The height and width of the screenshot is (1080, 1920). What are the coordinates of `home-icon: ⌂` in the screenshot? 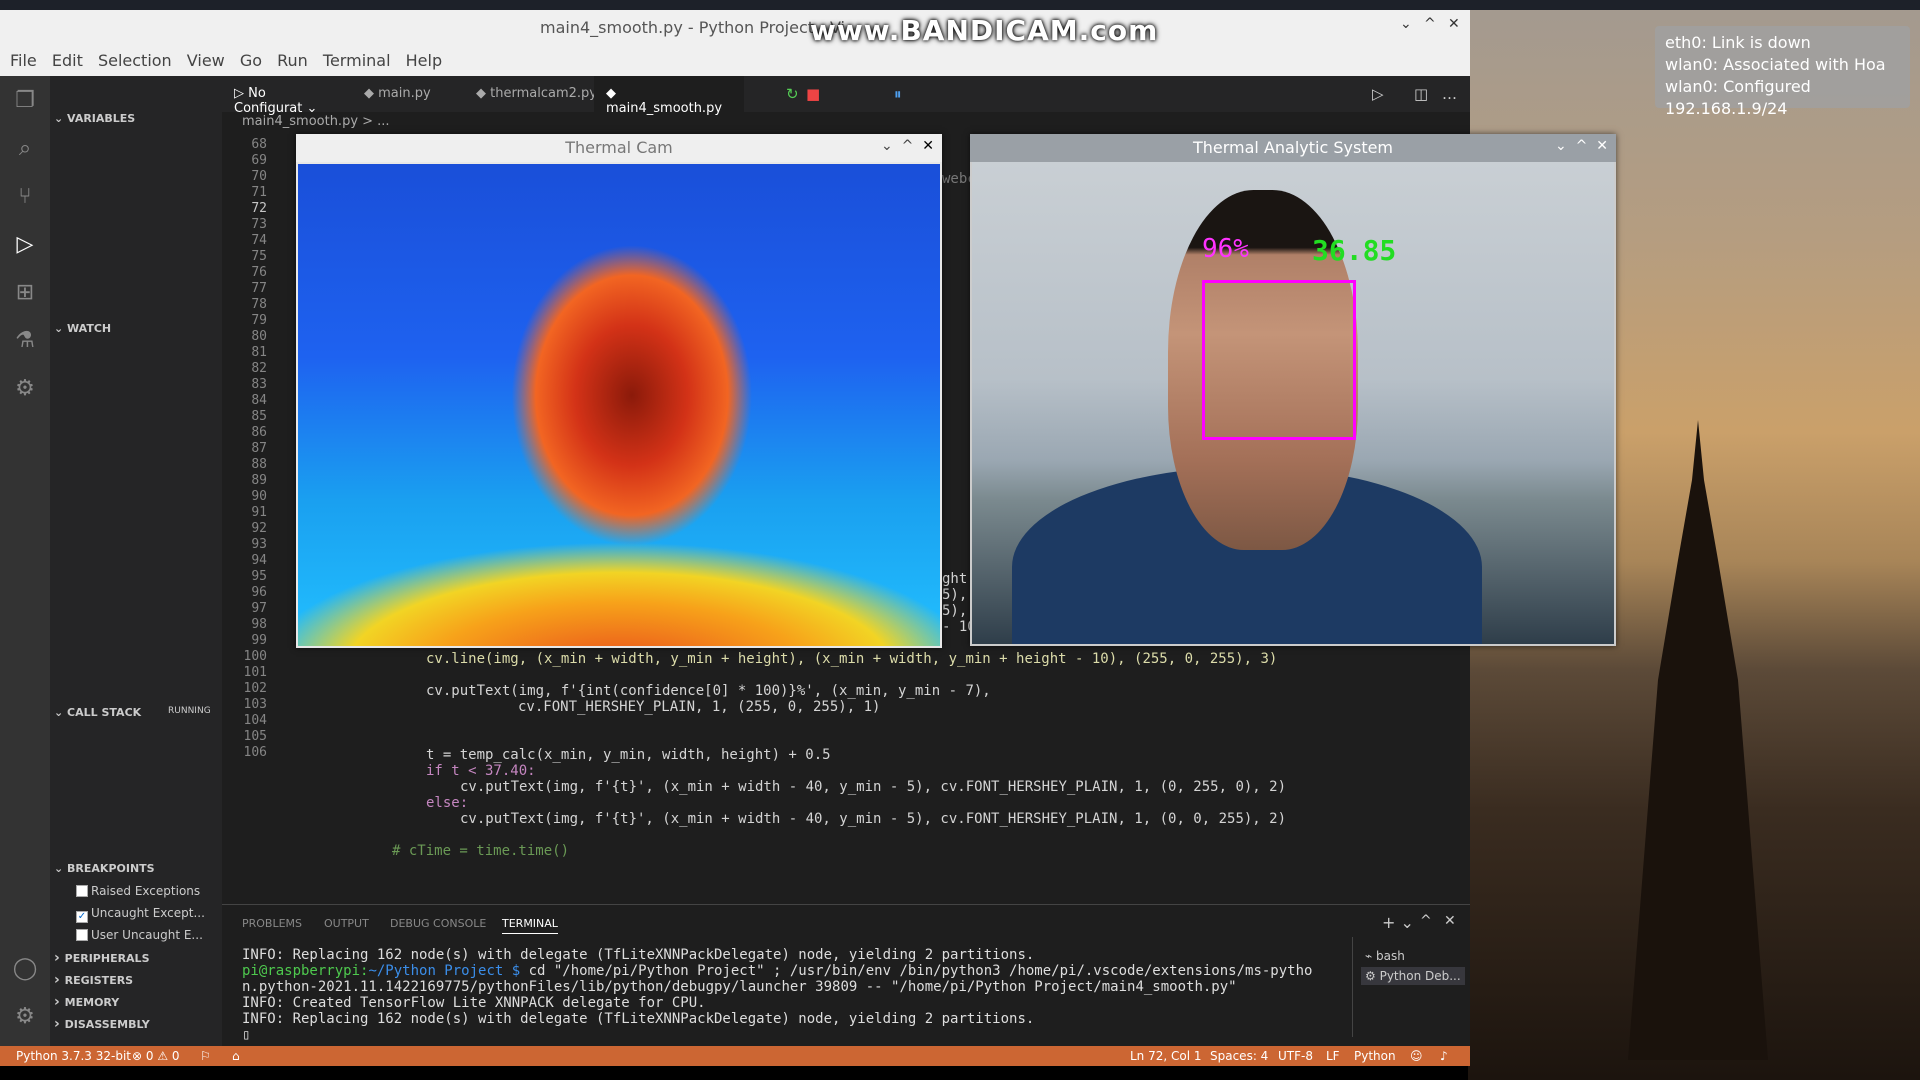 It's located at (236, 1056).